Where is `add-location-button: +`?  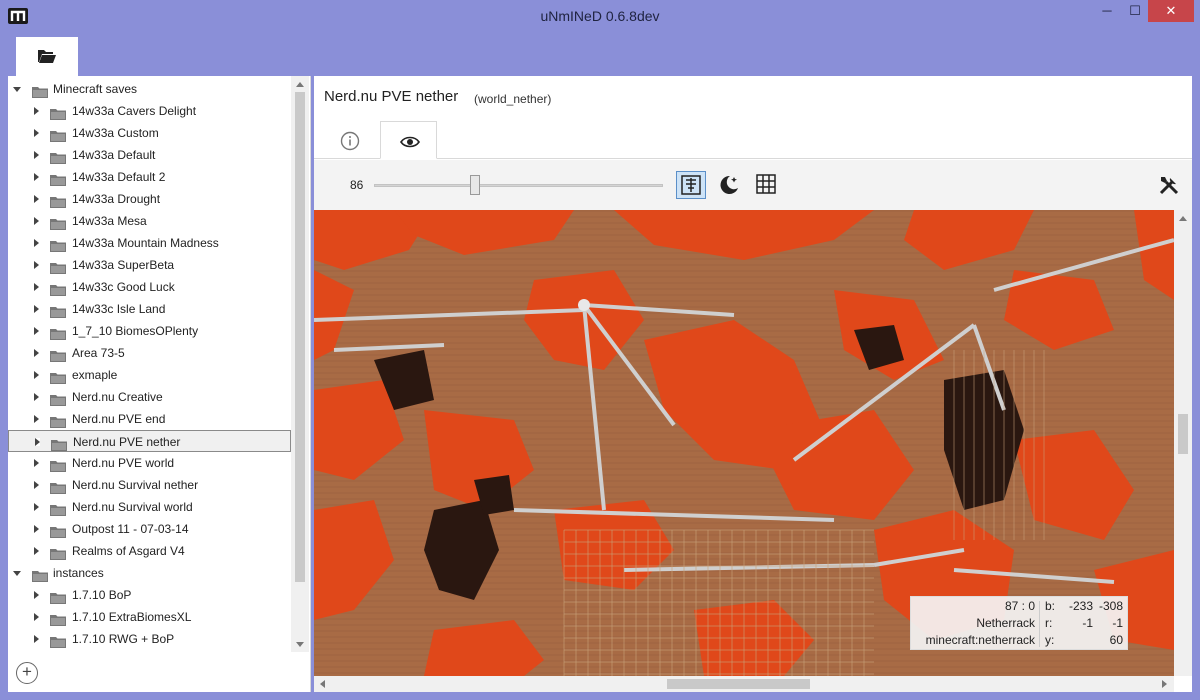 add-location-button: + is located at coordinates (27, 673).